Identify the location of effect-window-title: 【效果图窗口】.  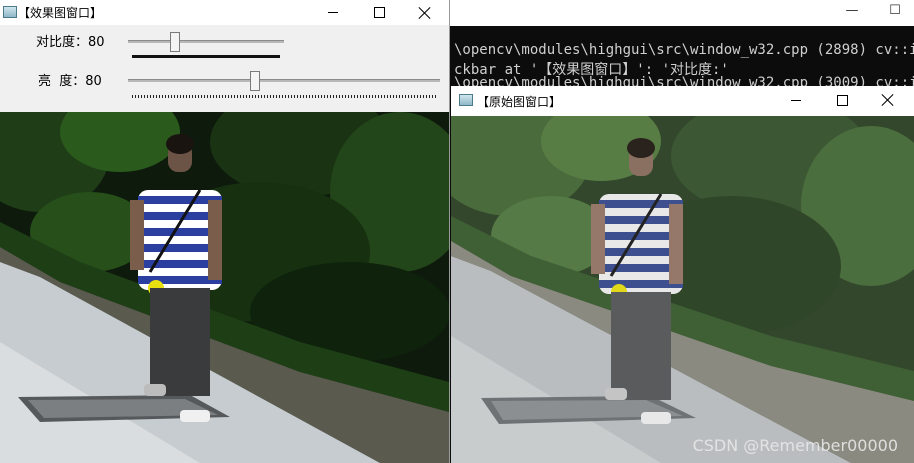
(60, 13).